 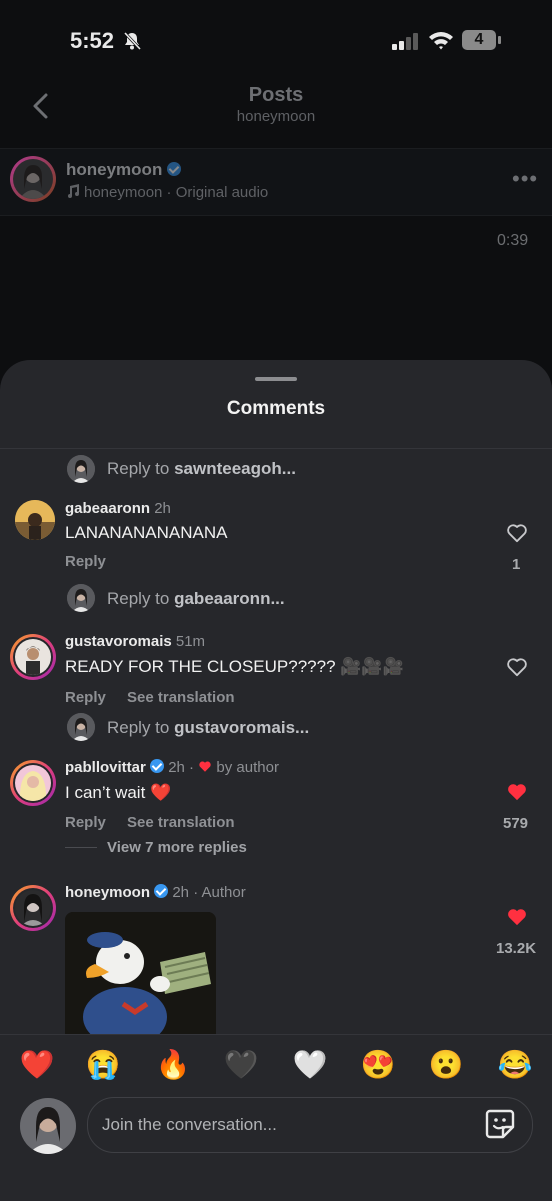 What do you see at coordinates (234, 666) in the screenshot?
I see `comment-text: READY FOR THE CLOSEUP????? 🎥🎥🎥` at bounding box center [234, 666].